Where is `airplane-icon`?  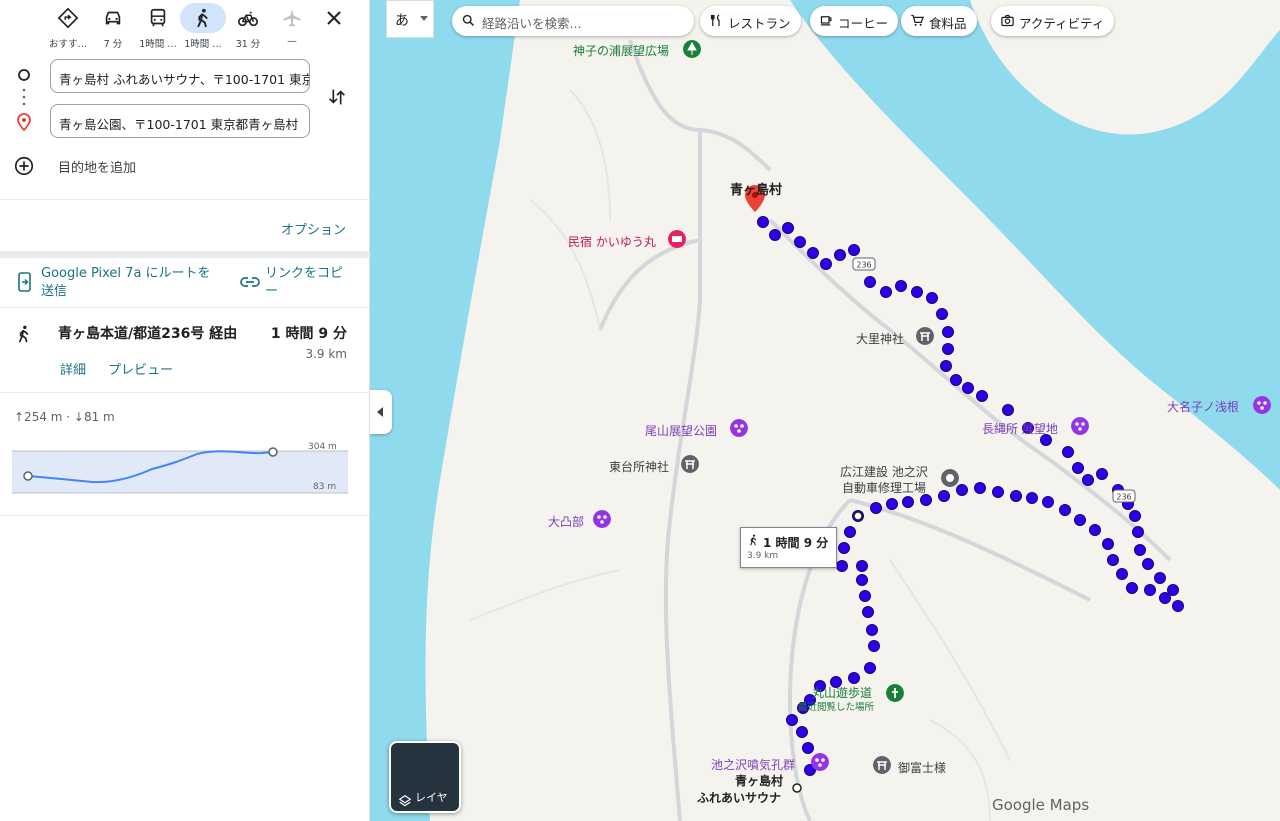 airplane-icon is located at coordinates (292, 18).